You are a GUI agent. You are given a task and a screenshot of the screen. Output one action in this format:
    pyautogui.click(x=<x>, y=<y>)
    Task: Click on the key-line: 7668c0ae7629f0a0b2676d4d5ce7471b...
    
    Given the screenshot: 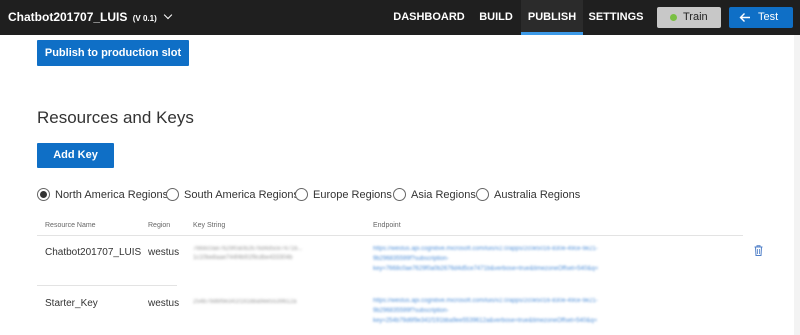 What is the action you would take?
    pyautogui.click(x=248, y=249)
    